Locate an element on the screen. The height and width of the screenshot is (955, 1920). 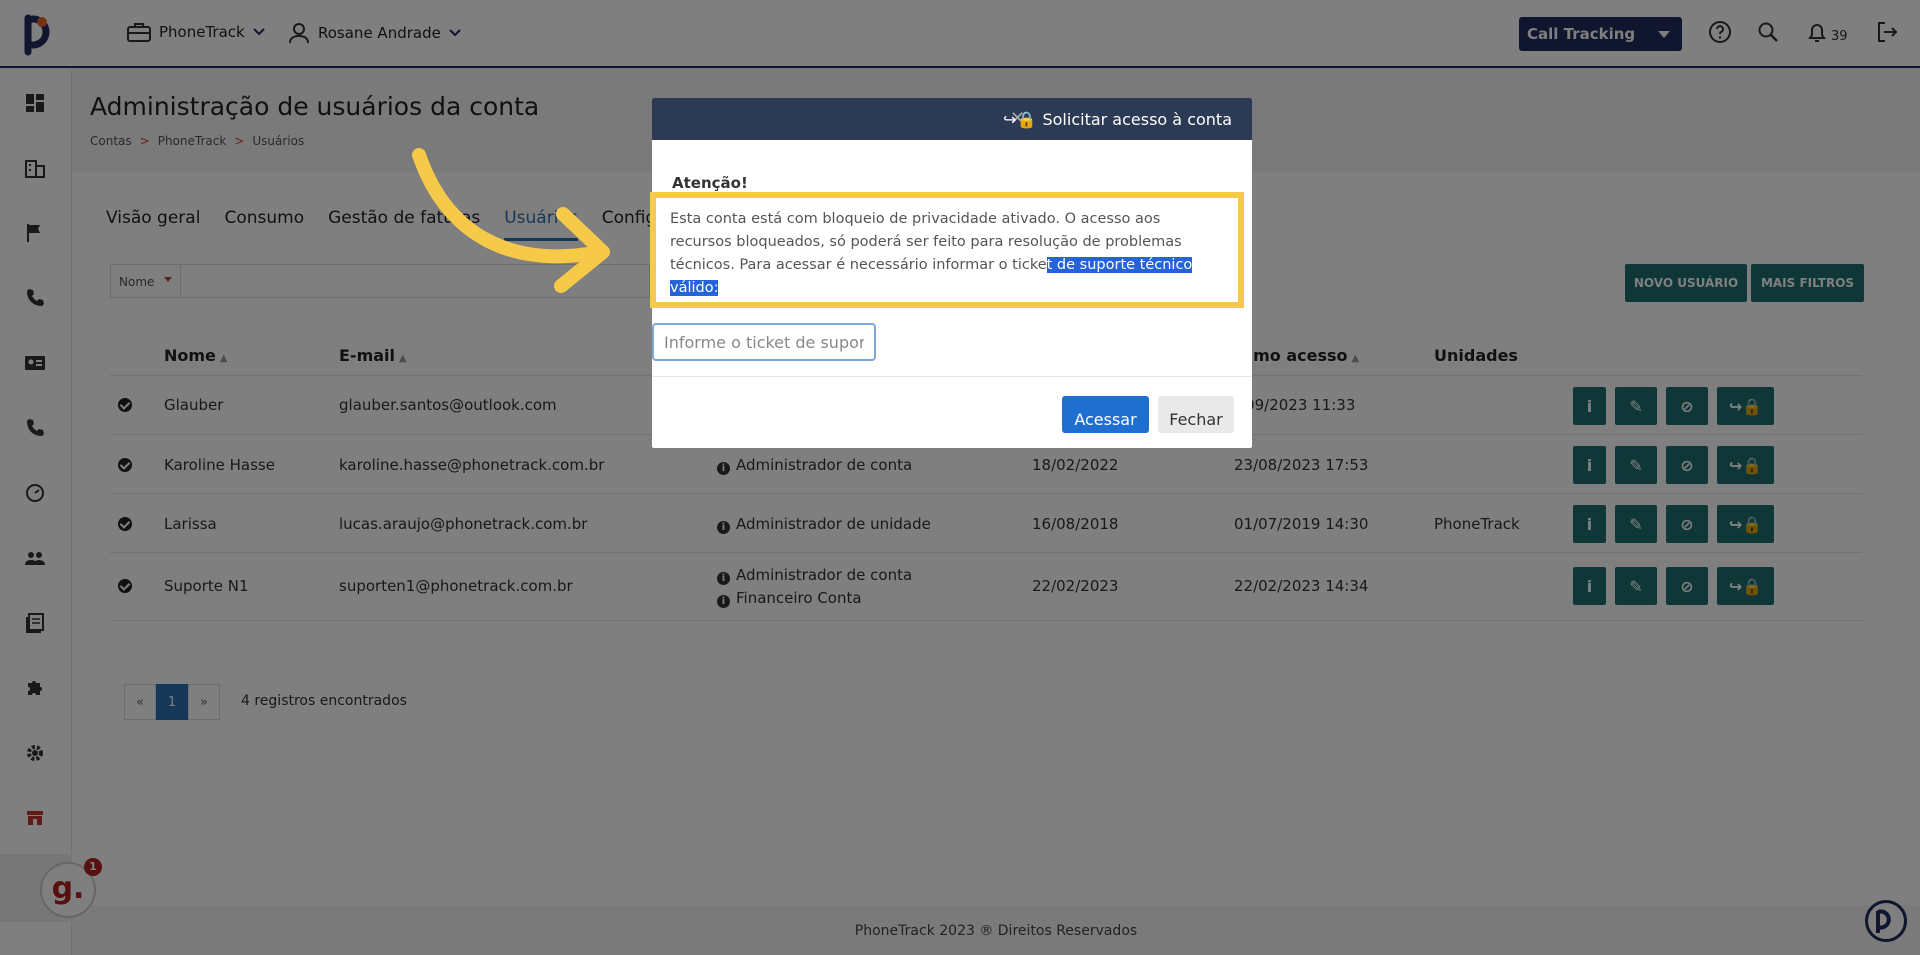
modal-header: ✕ ↪🔒 Solicitar acesso à conta is located at coordinates (952, 119).